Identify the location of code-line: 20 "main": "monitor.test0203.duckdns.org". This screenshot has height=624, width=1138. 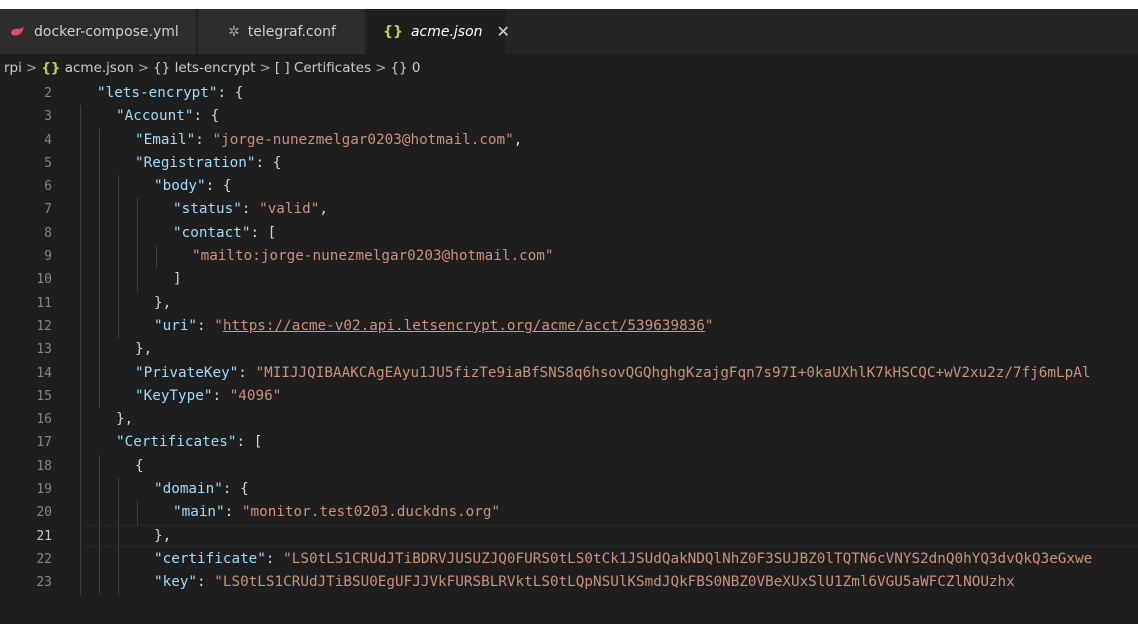
(569, 513).